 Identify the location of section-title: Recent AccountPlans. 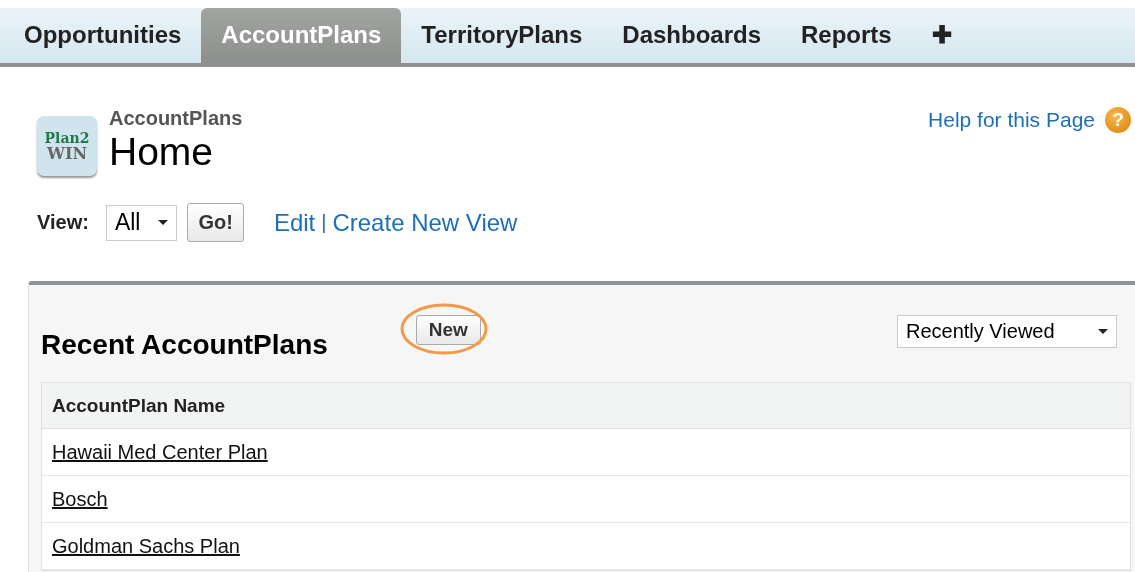
(184, 345).